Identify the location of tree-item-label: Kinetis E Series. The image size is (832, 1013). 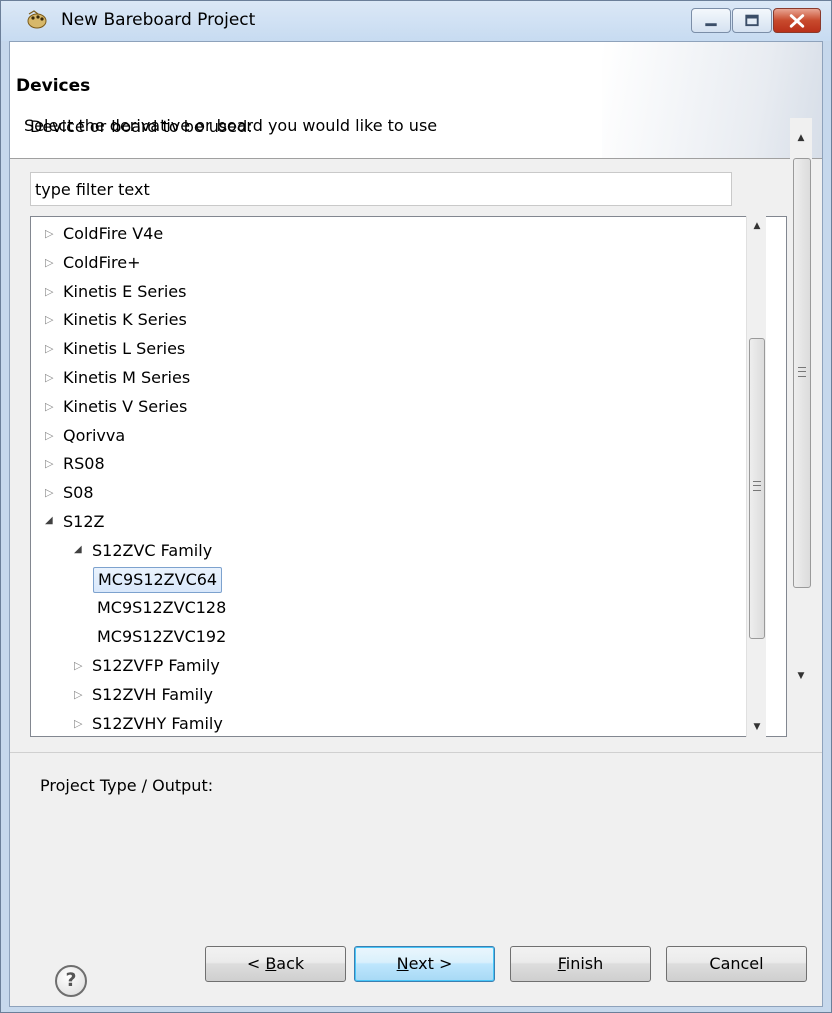
(125, 291).